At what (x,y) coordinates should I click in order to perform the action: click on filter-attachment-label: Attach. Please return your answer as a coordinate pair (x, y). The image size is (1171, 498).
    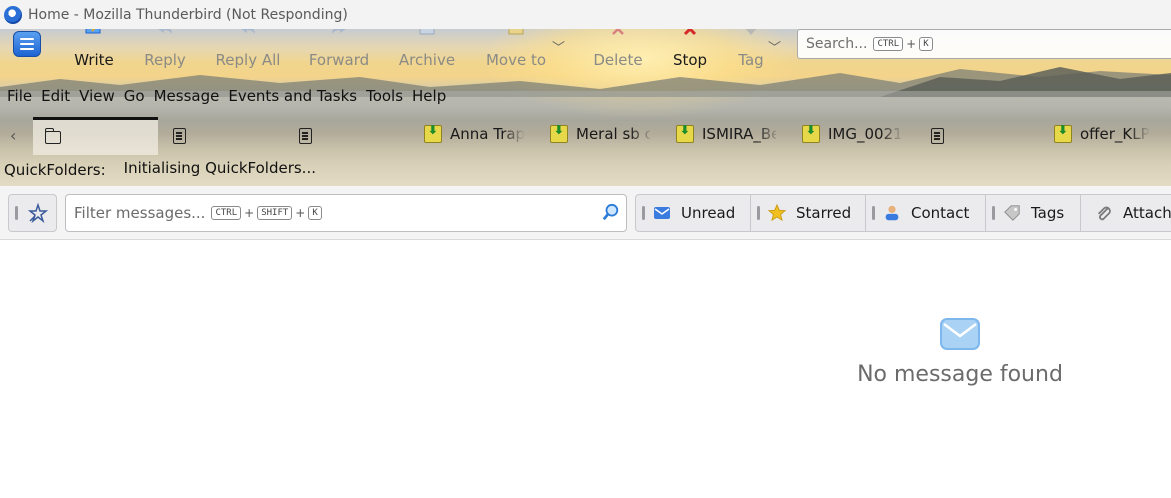
    Looking at the image, I should click on (1147, 213).